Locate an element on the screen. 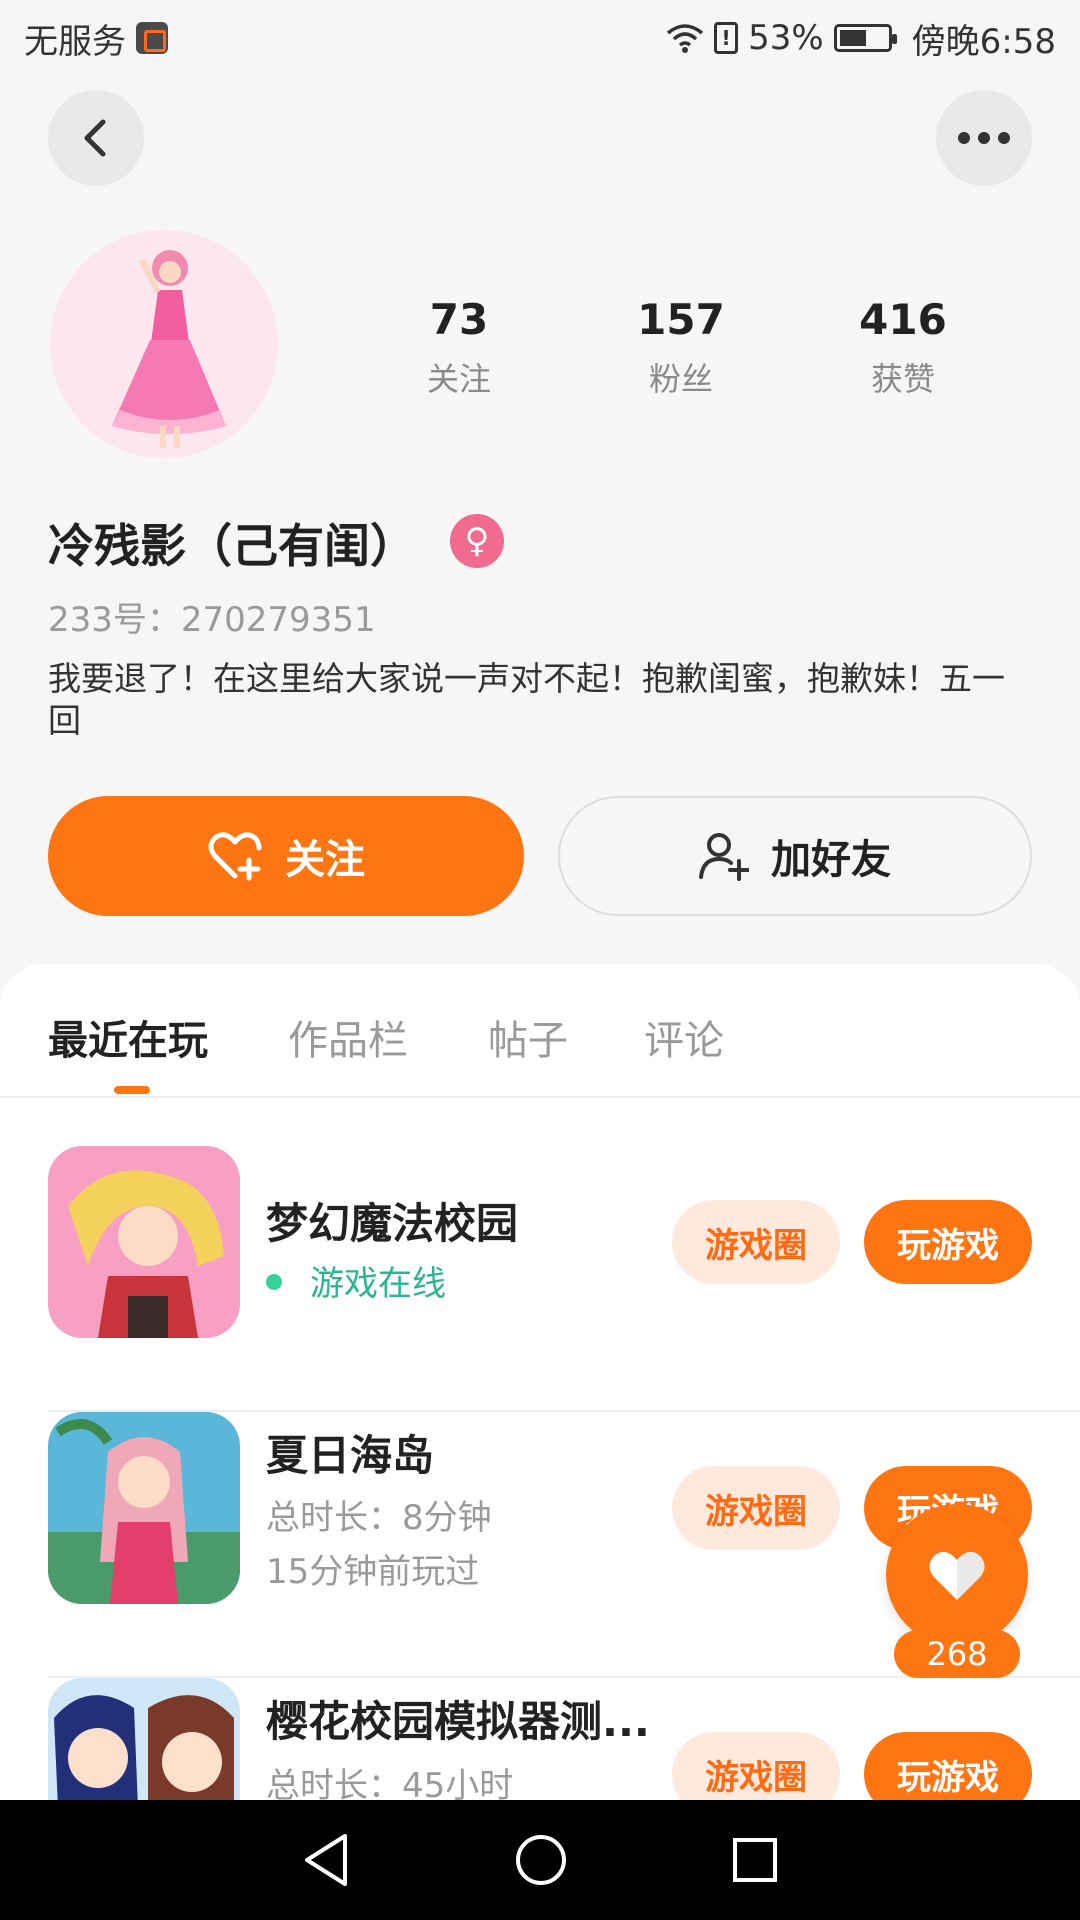 The image size is (1080, 1920). add-friend-button: 加好友 is located at coordinates (795, 856).